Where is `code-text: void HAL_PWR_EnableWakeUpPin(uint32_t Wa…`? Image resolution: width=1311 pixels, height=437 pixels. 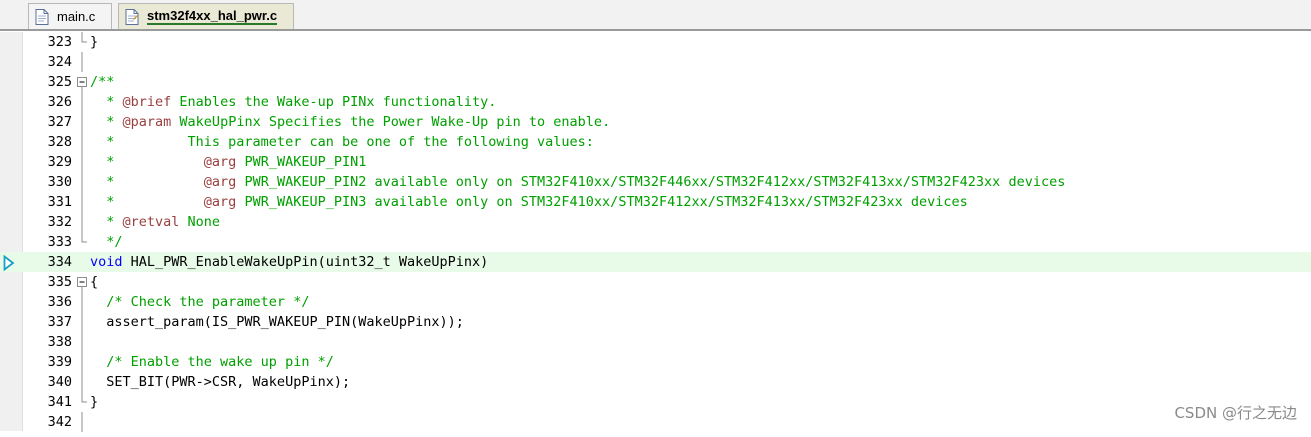
code-text: void HAL_PWR_EnableWakeUpPin(uint32_t Wa… is located at coordinates (289, 262).